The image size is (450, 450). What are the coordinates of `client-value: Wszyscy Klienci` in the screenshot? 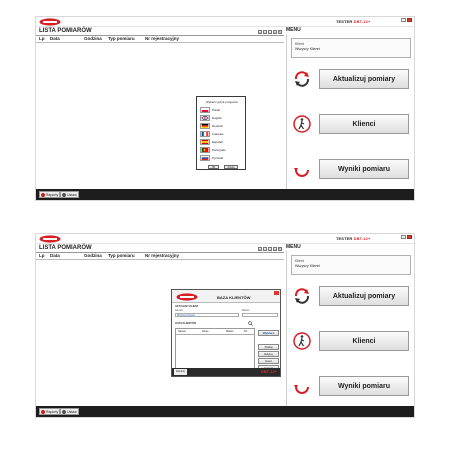 It's located at (308, 49).